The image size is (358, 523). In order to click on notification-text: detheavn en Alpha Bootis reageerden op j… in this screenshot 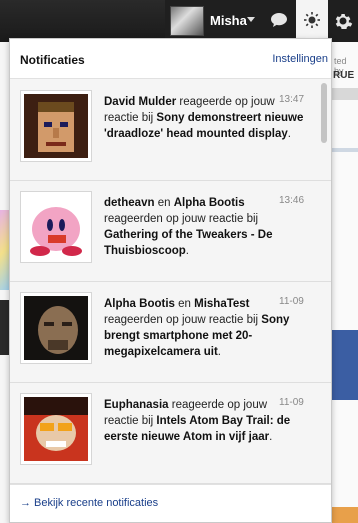, I will do `click(204, 227)`.